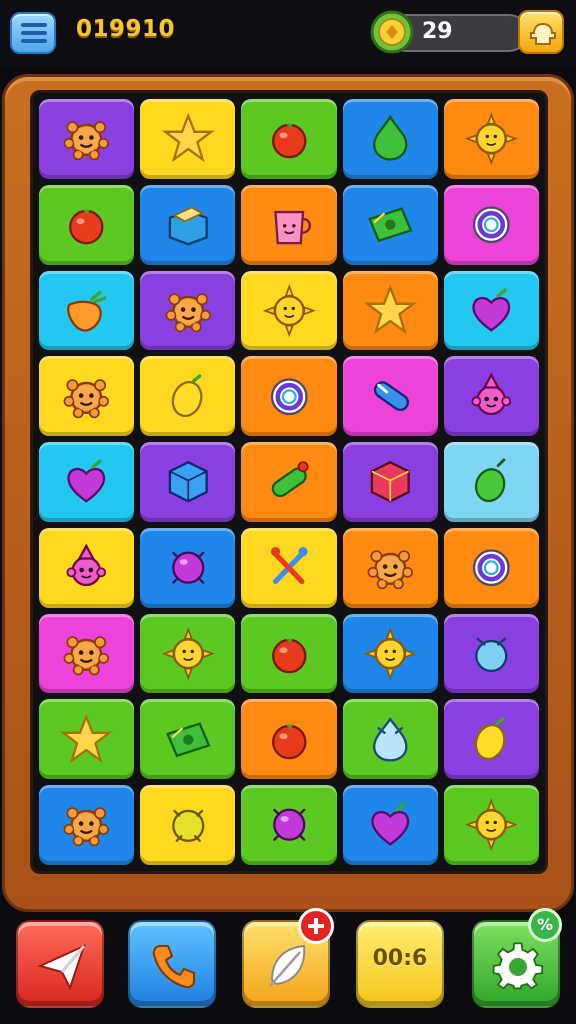 The height and width of the screenshot is (1024, 576). I want to click on shop-button, so click(541, 32).